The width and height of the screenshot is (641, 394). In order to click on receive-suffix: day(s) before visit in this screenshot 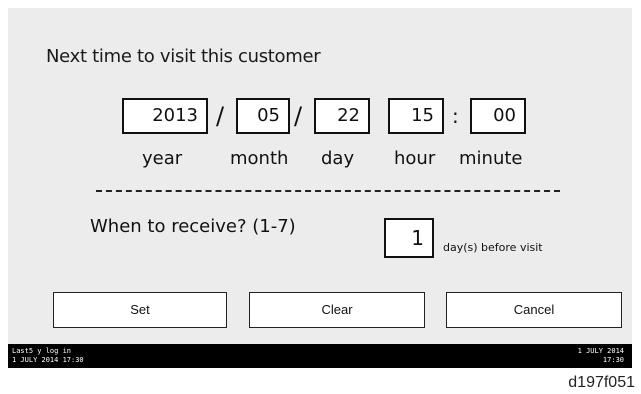, I will do `click(493, 247)`.